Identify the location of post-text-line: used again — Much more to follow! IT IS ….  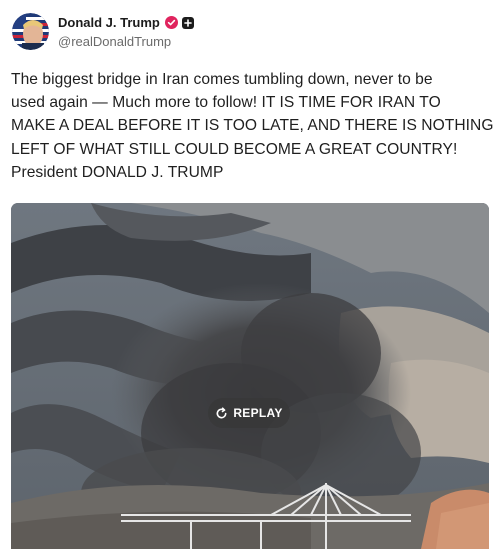
(226, 103).